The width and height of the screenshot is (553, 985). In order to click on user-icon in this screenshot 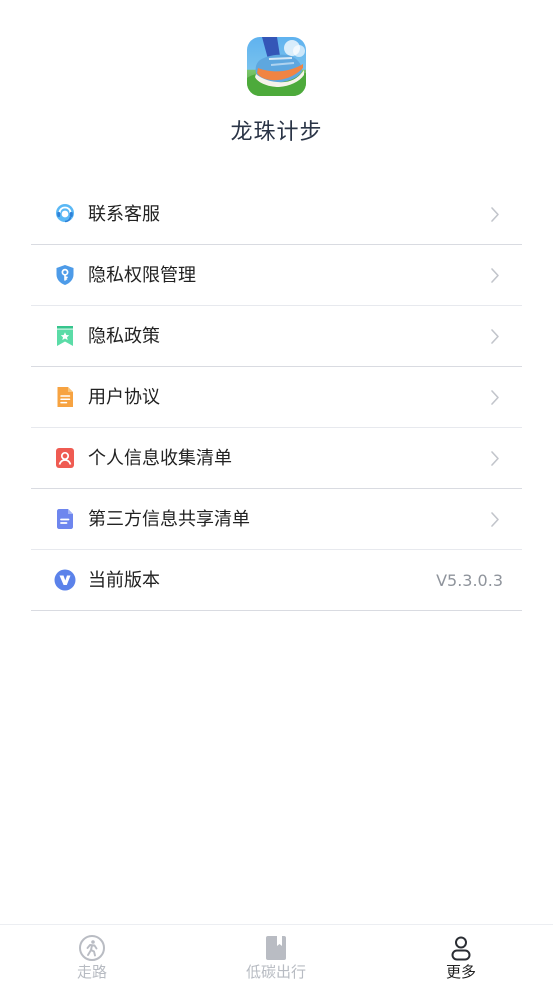, I will do `click(461, 948)`.